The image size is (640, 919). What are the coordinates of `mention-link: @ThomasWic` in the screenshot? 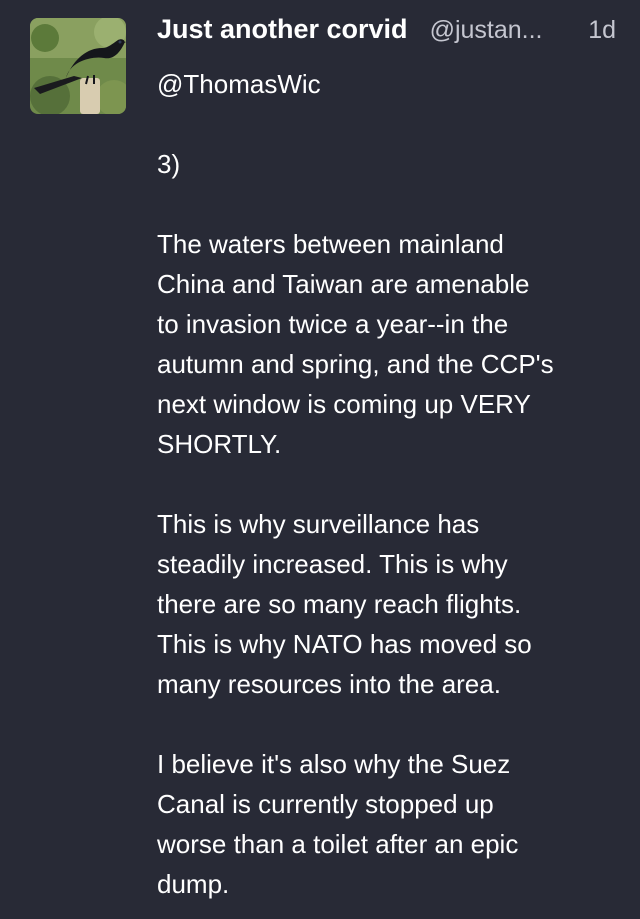 It's located at (239, 84).